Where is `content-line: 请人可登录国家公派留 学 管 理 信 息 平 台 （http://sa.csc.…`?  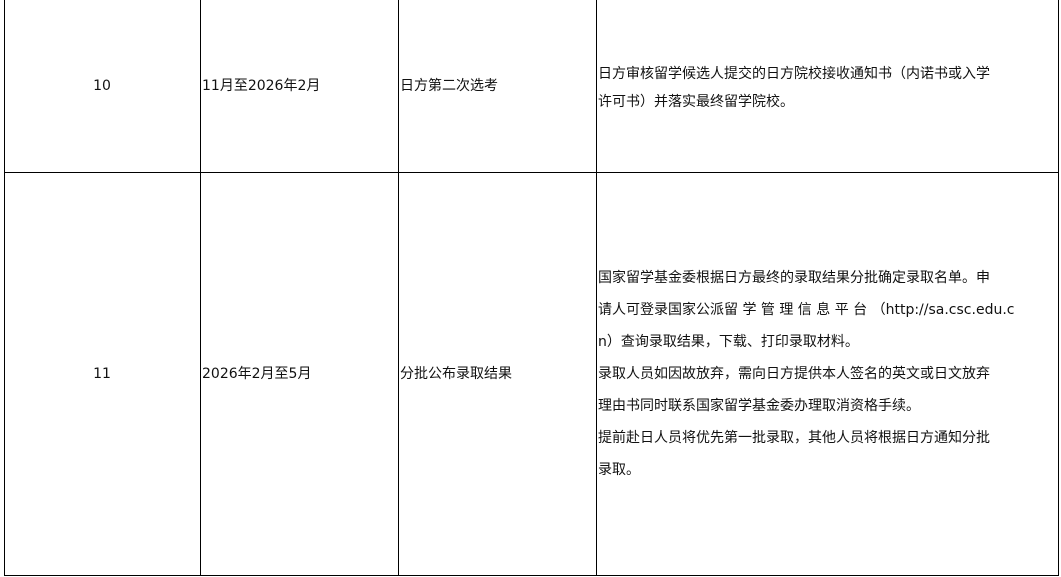
content-line: 请人可登录国家公派留 学 管 理 信 息 平 台 （http://sa.csc.… is located at coordinates (806, 310).